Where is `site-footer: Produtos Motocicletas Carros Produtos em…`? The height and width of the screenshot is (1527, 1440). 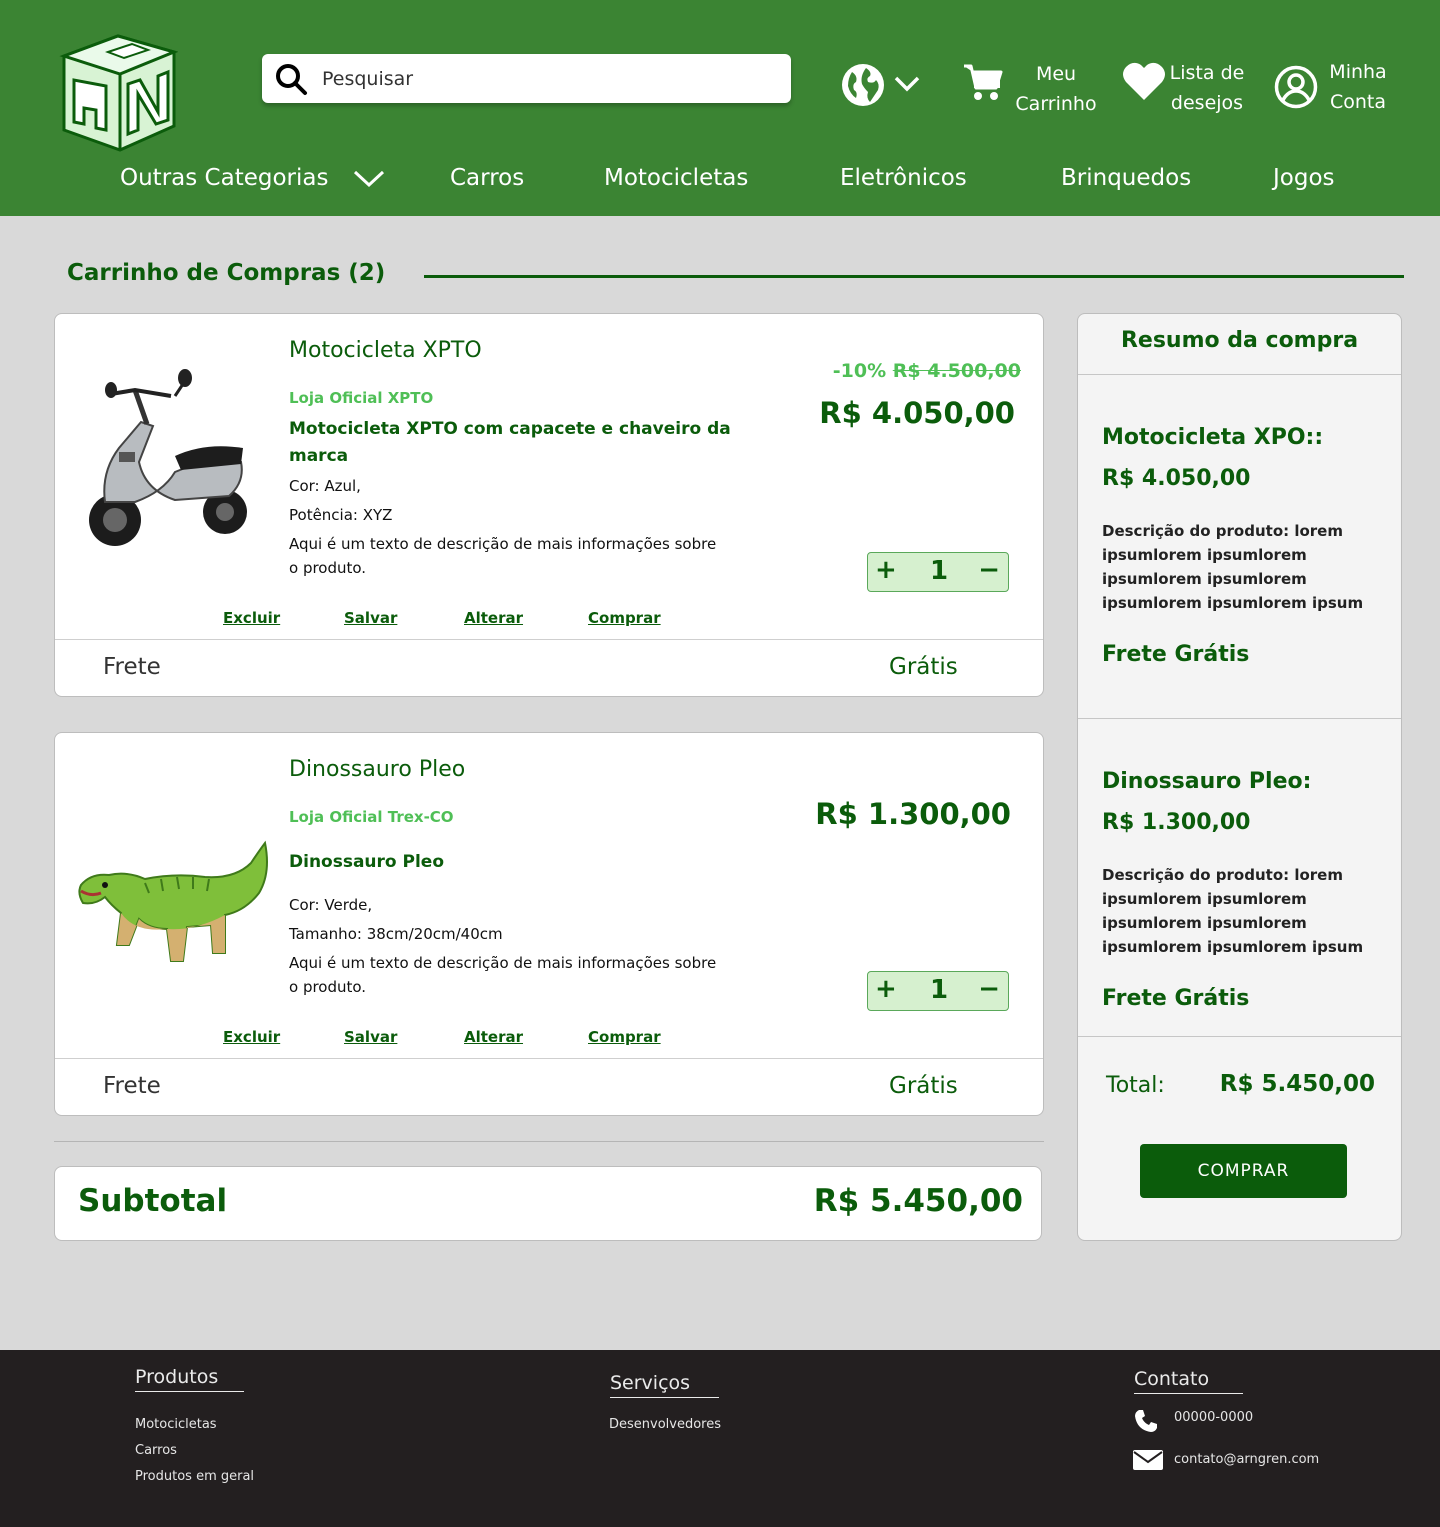 site-footer: Produtos Motocicletas Carros Produtos em… is located at coordinates (720, 1438).